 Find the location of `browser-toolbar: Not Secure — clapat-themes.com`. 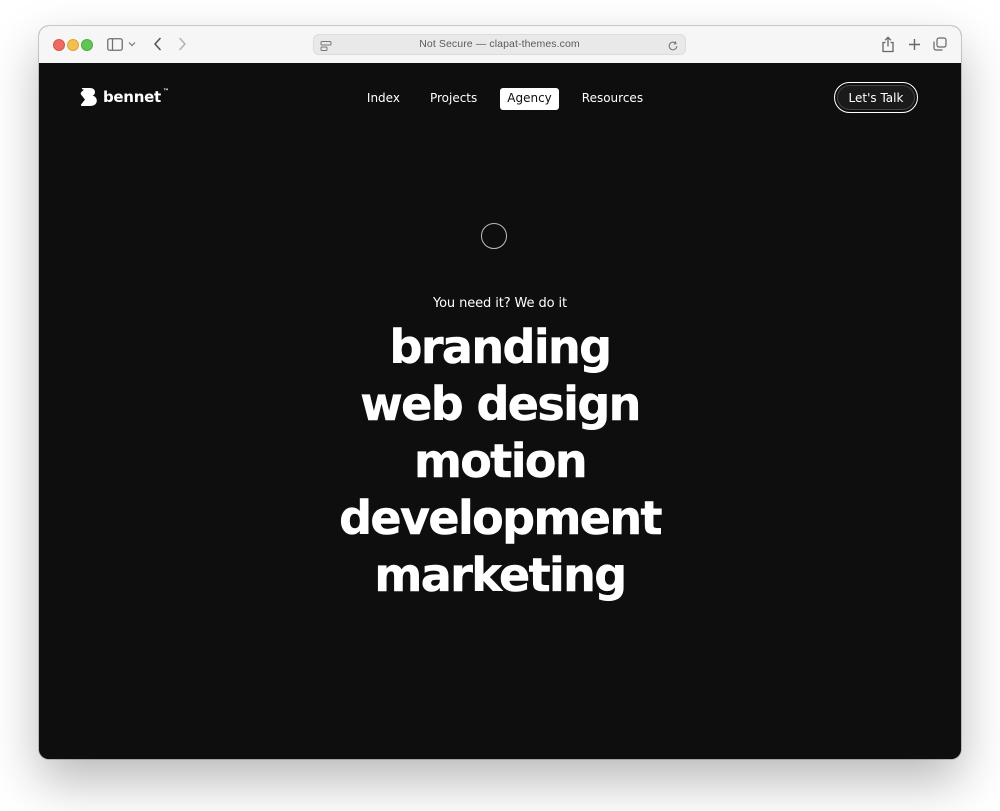

browser-toolbar: Not Secure — clapat-themes.com is located at coordinates (500, 45).